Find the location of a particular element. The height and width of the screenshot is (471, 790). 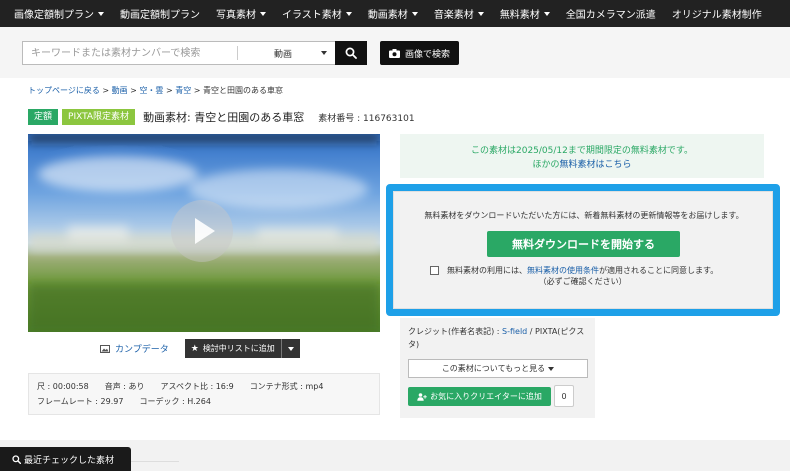

camera-icon is located at coordinates (394, 53).